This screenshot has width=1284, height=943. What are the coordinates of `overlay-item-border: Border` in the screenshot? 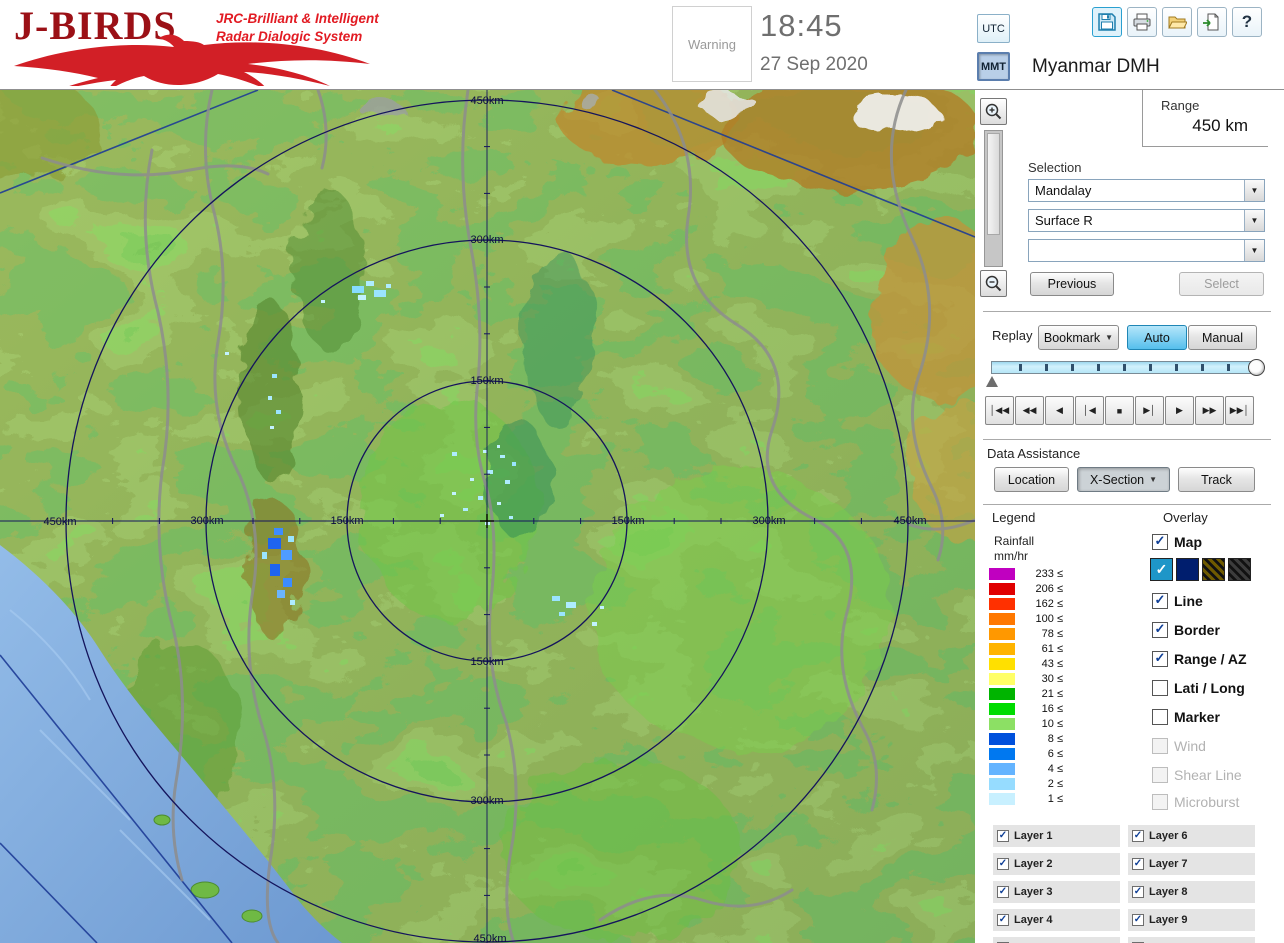 It's located at (1186, 629).